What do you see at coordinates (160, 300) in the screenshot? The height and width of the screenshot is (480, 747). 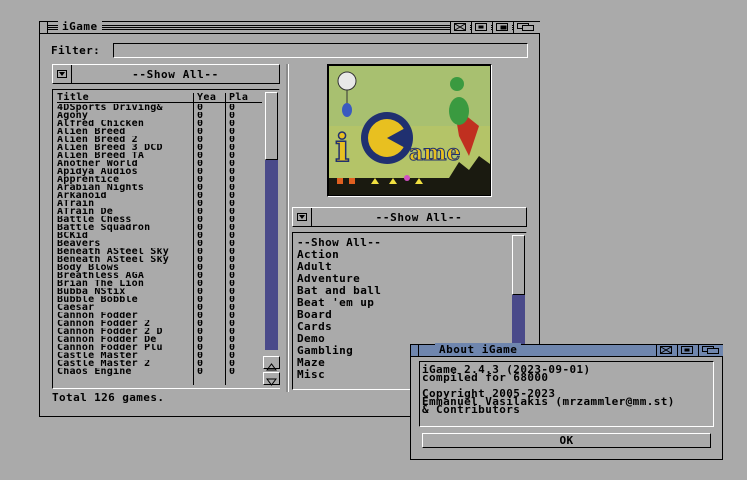 I see `game-row: Bubble Bobble 0 0` at bounding box center [160, 300].